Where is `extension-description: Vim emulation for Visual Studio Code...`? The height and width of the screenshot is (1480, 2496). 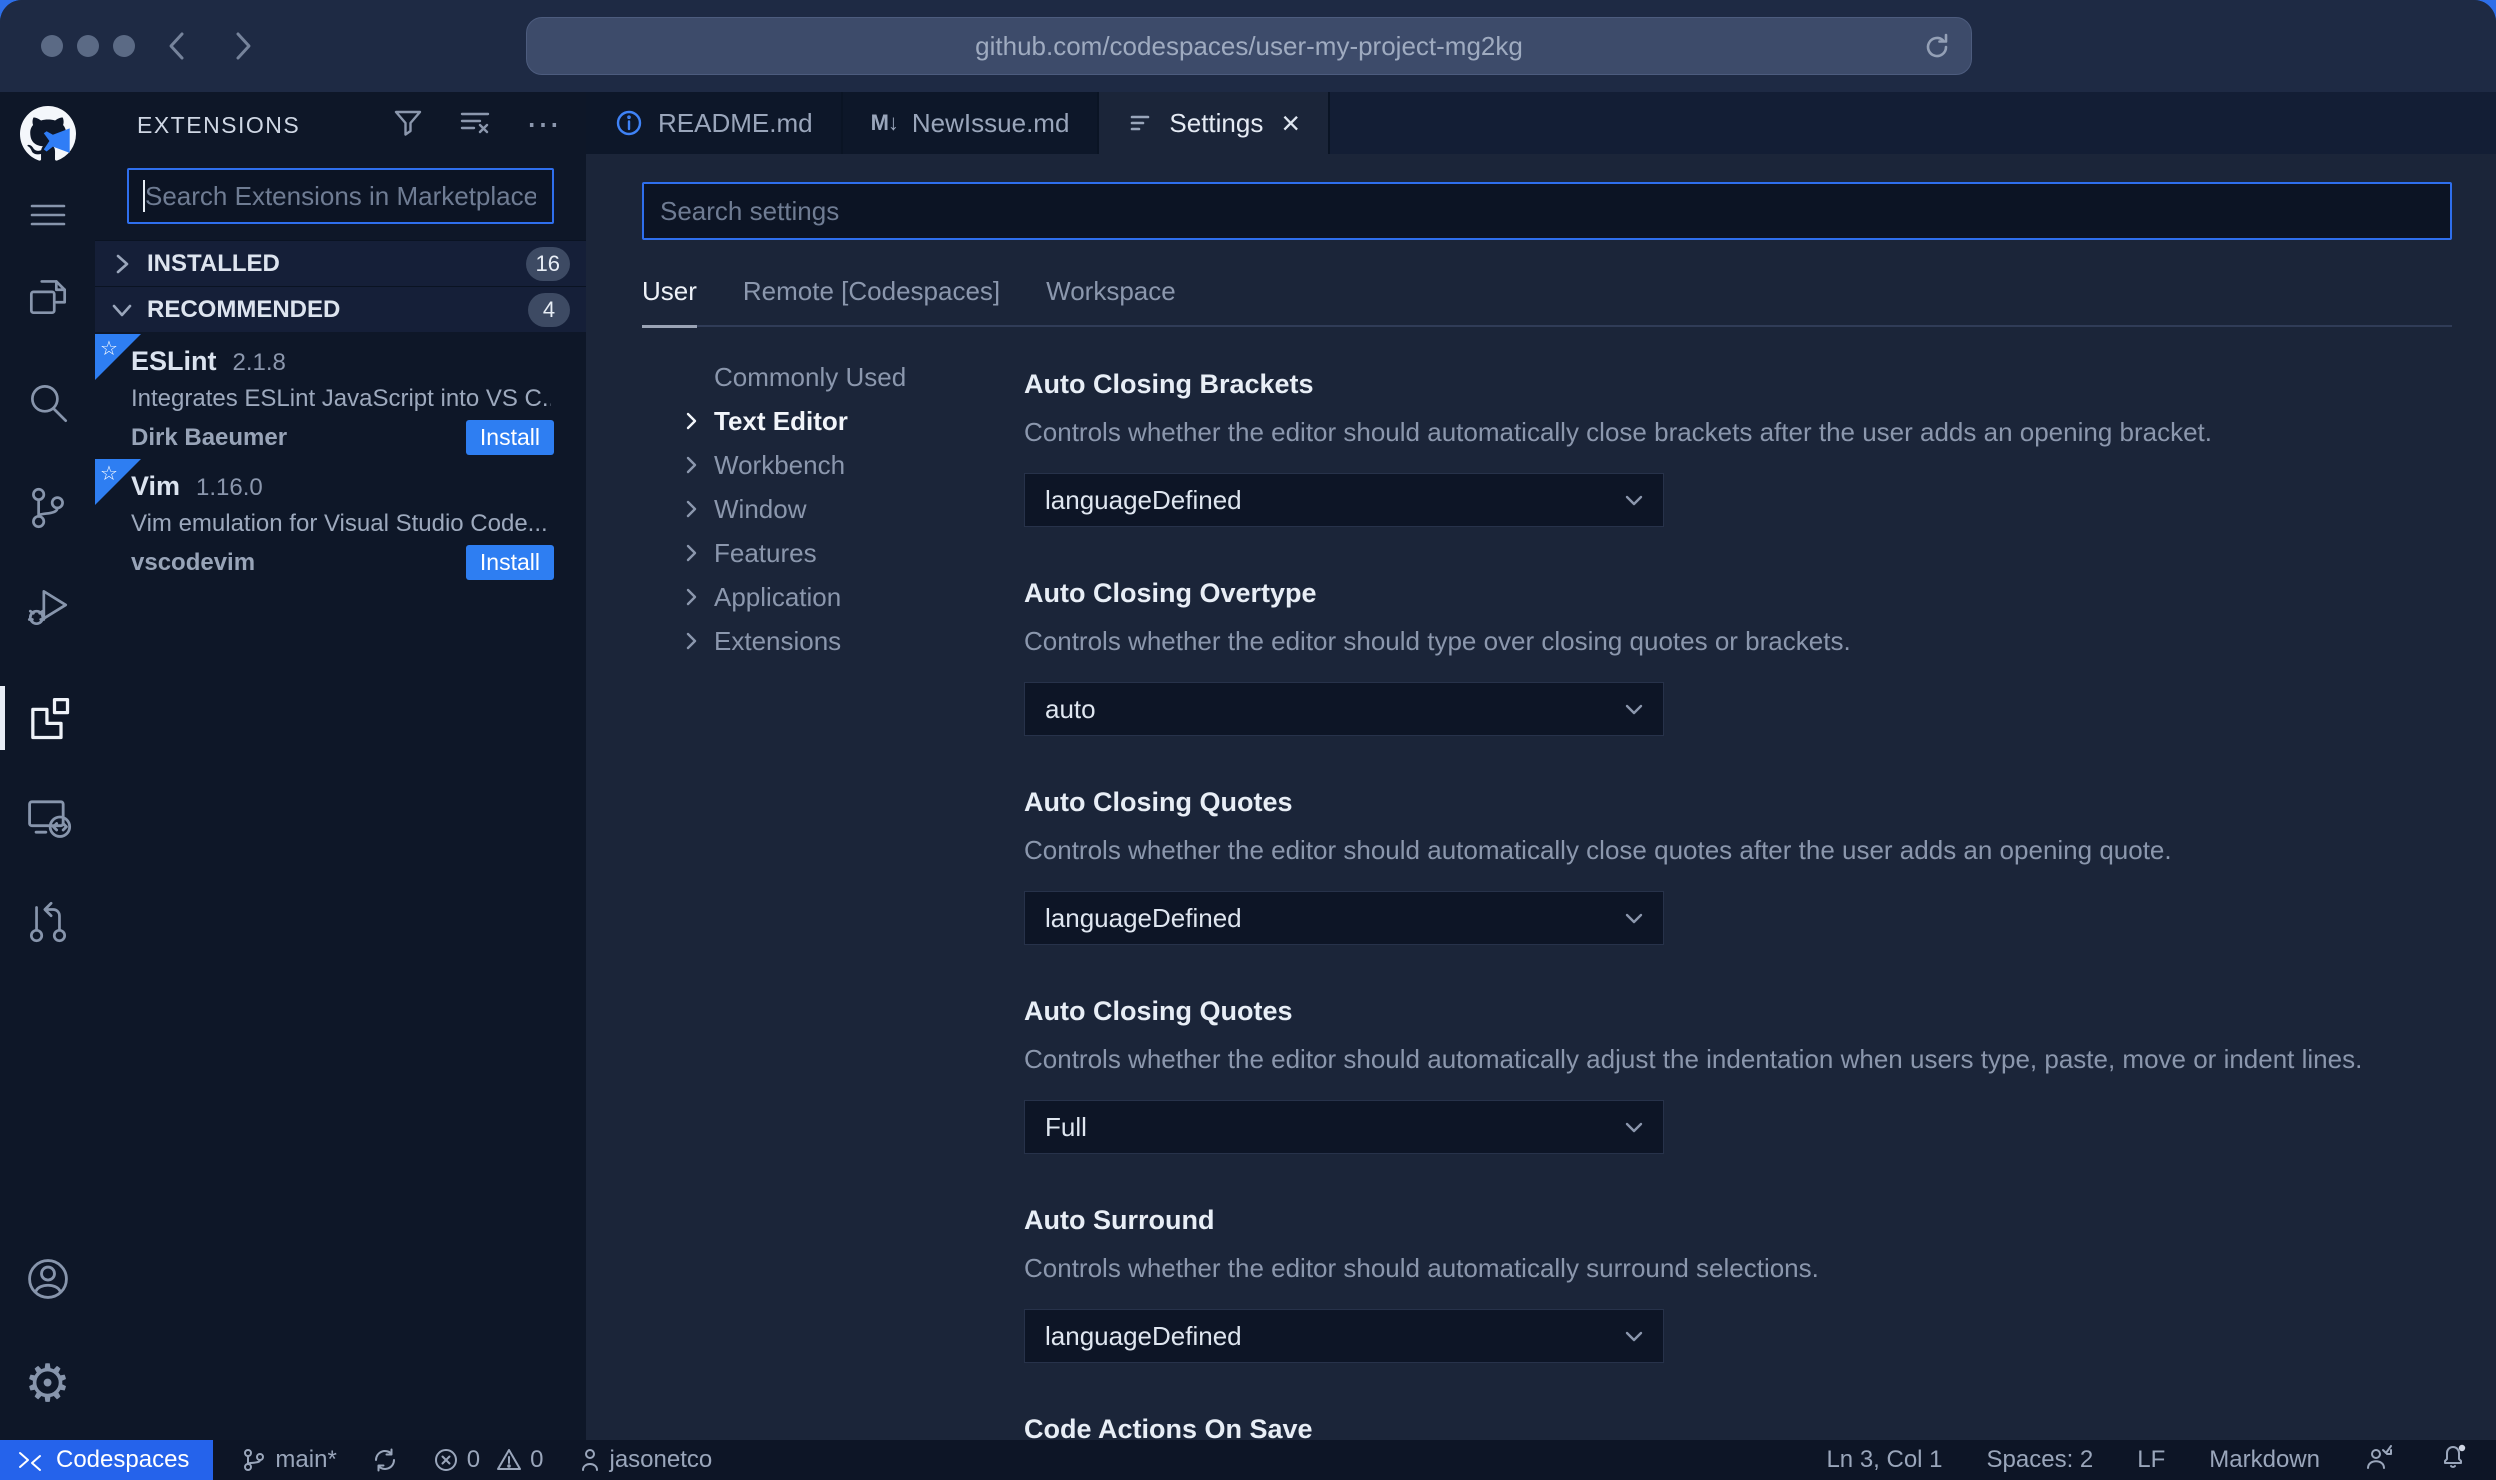
extension-description: Vim emulation for Visual Studio Code... is located at coordinates (339, 523).